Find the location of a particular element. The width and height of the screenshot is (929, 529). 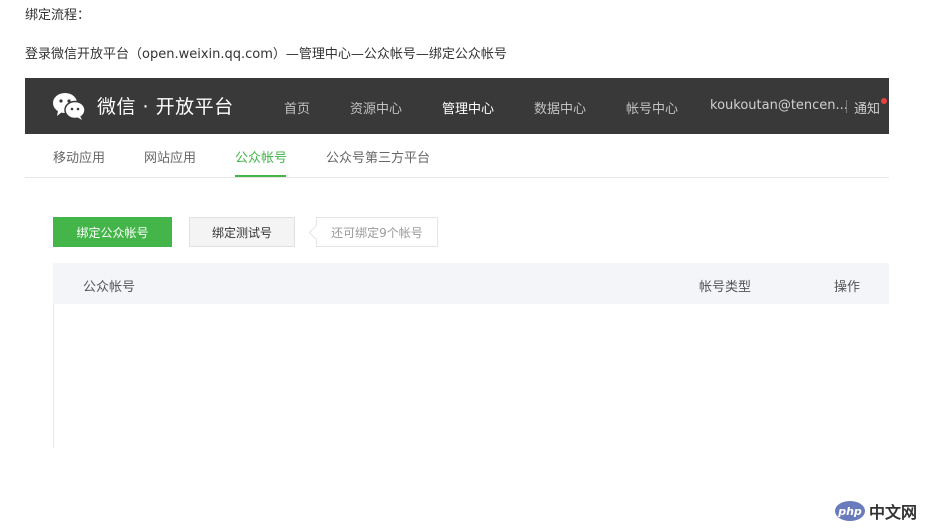

remaining-accounts-hint: 还可绑定9个帐号 is located at coordinates (377, 232).